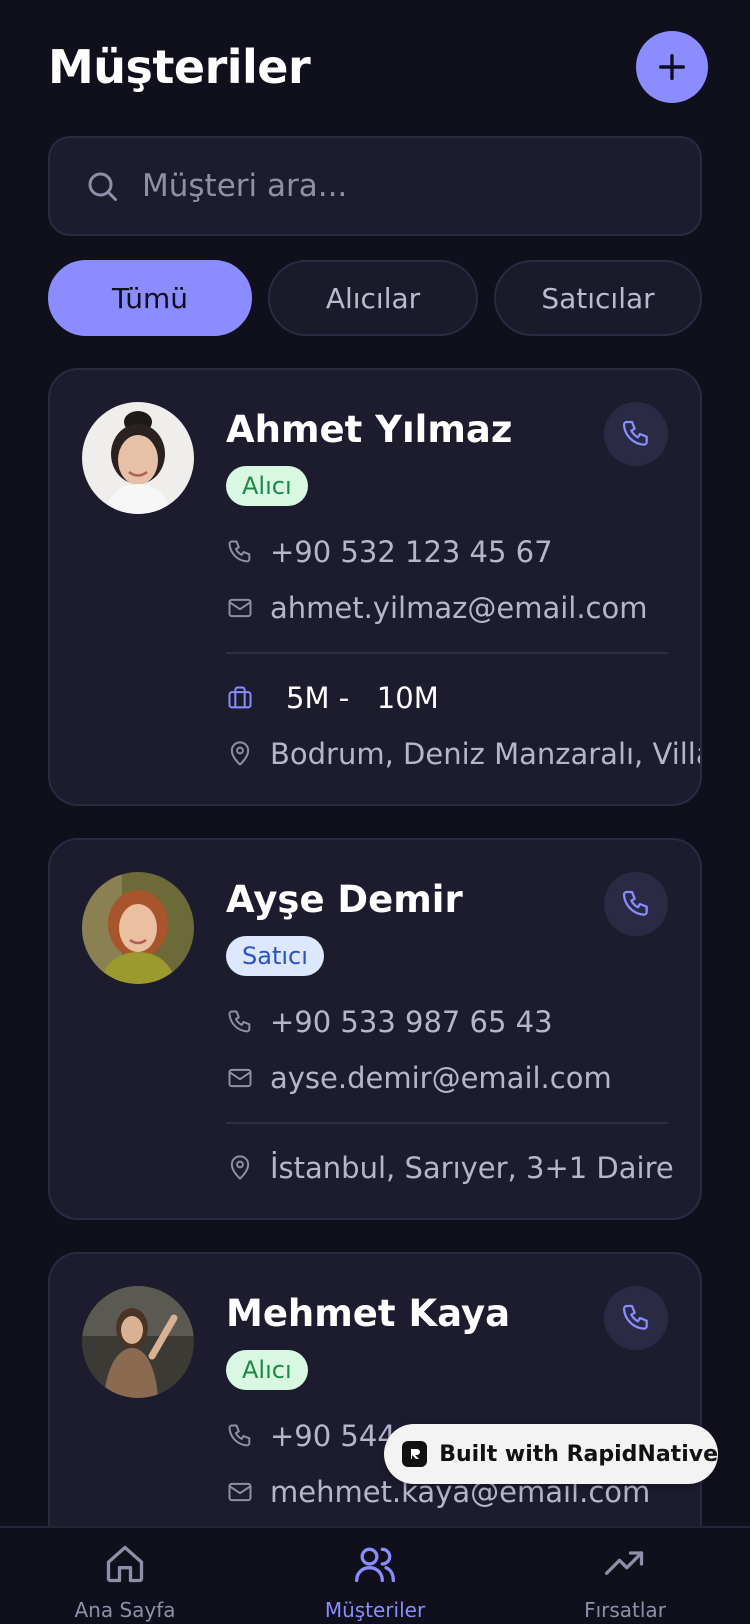 The image size is (750, 1624). I want to click on filter-chips: Tümü Alıcılar Satıcılar, so click(375, 298).